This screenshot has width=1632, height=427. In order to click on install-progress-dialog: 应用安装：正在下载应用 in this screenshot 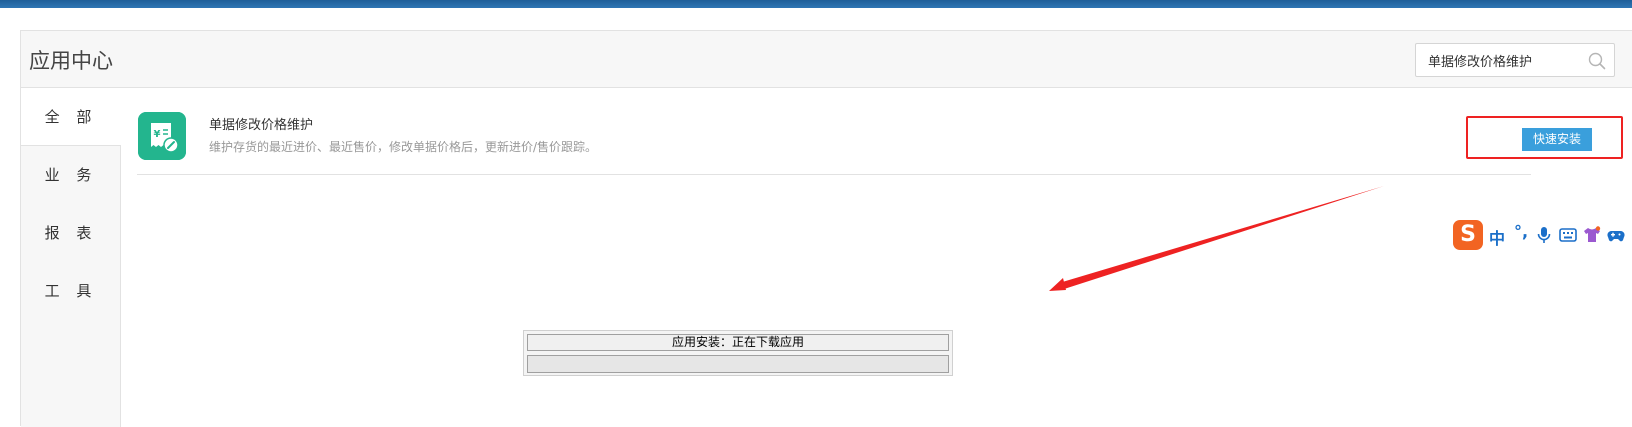, I will do `click(738, 353)`.